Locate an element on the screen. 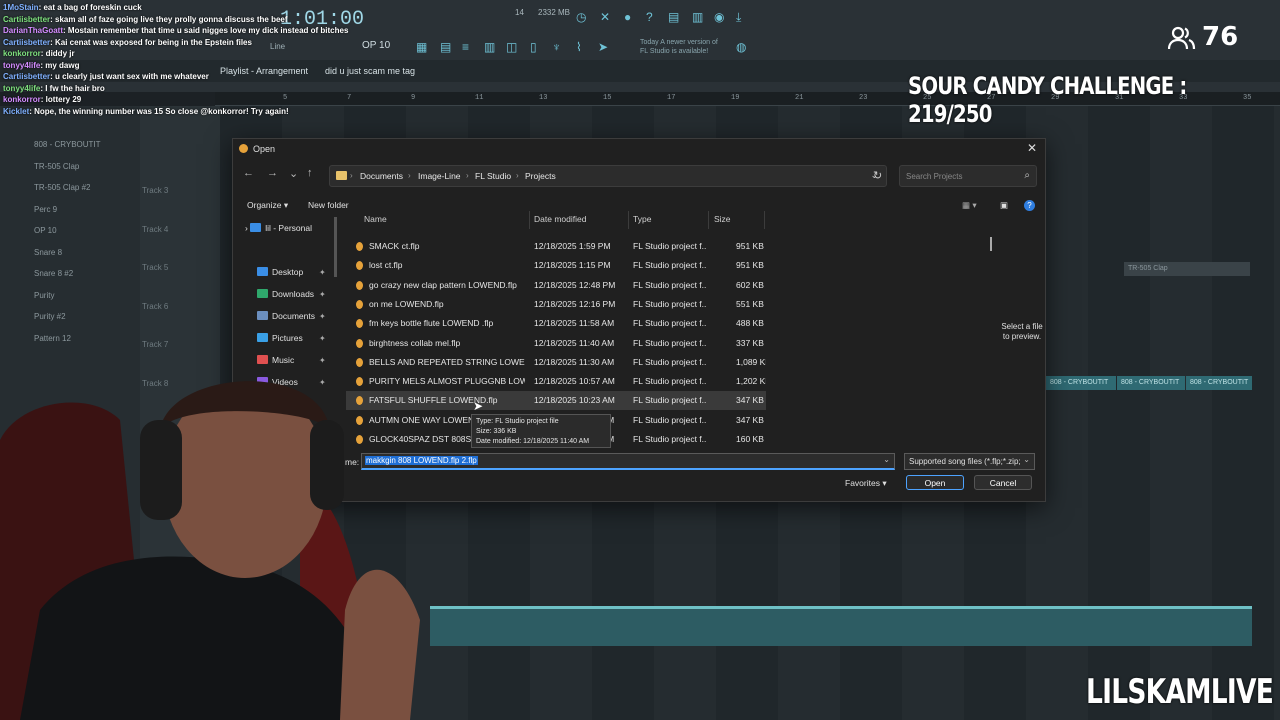 This screenshot has width=1280, height=720. list-scrollbar is located at coordinates (991, 244).